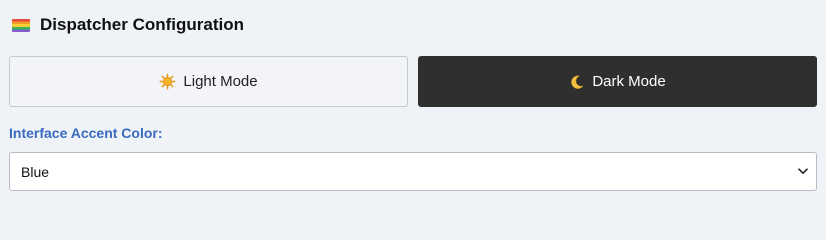 The image size is (826, 240). What do you see at coordinates (21, 25) in the screenshot?
I see `rainbow-flag-icon` at bounding box center [21, 25].